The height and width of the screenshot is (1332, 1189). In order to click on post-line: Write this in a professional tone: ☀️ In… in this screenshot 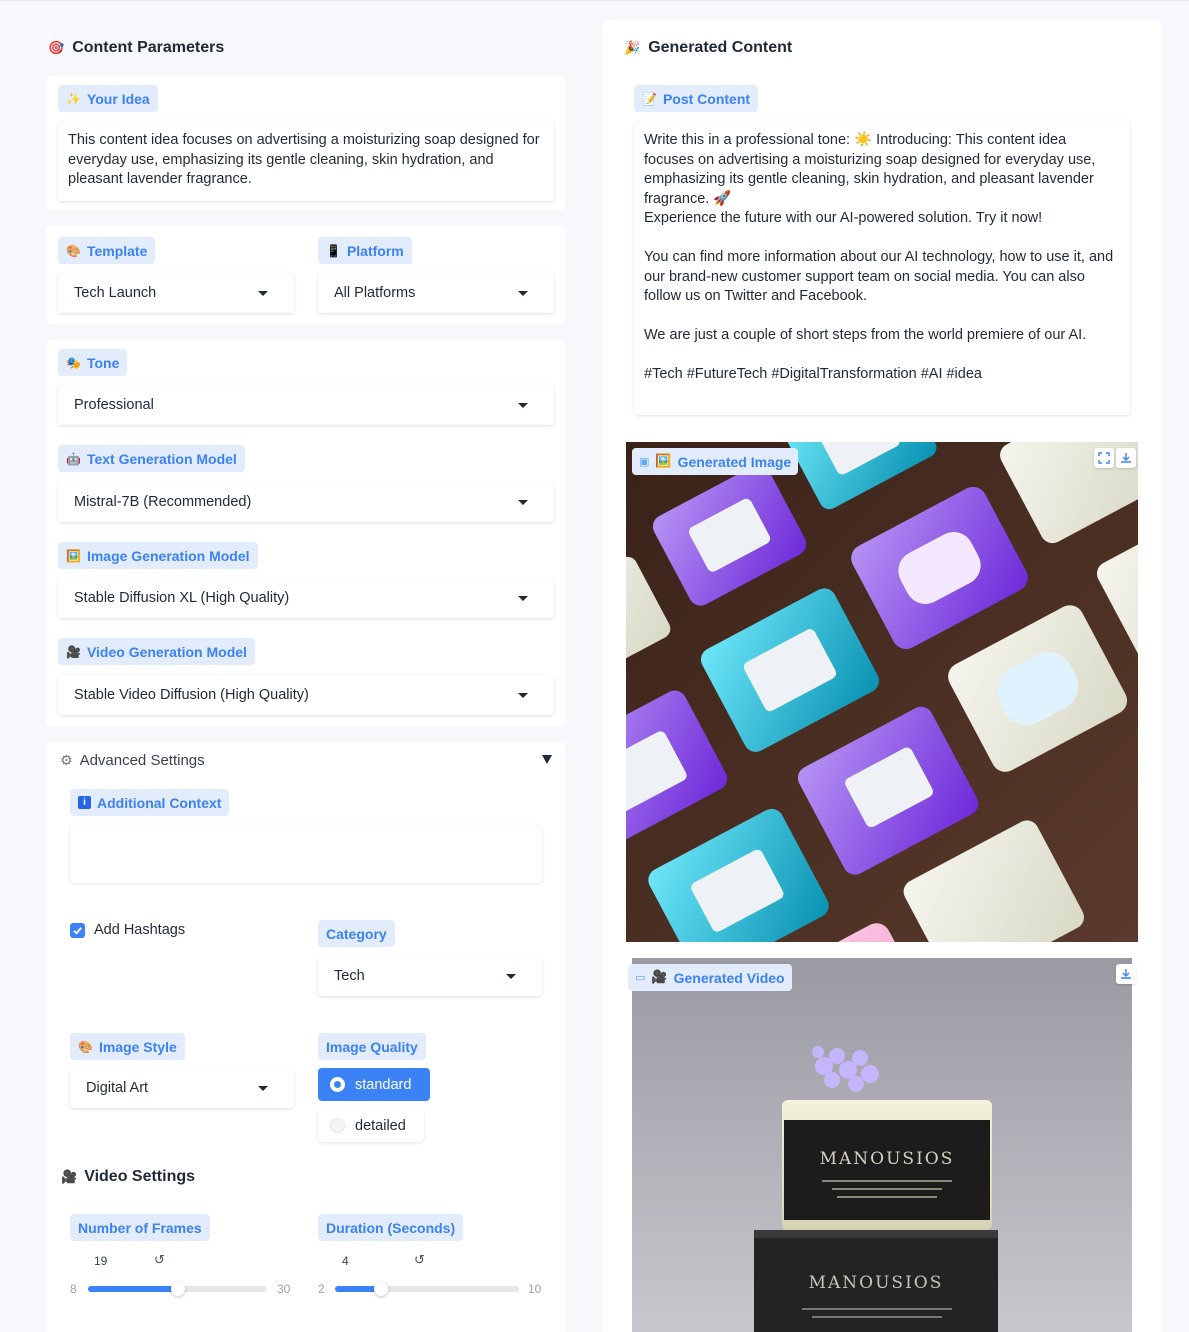, I will do `click(870, 169)`.